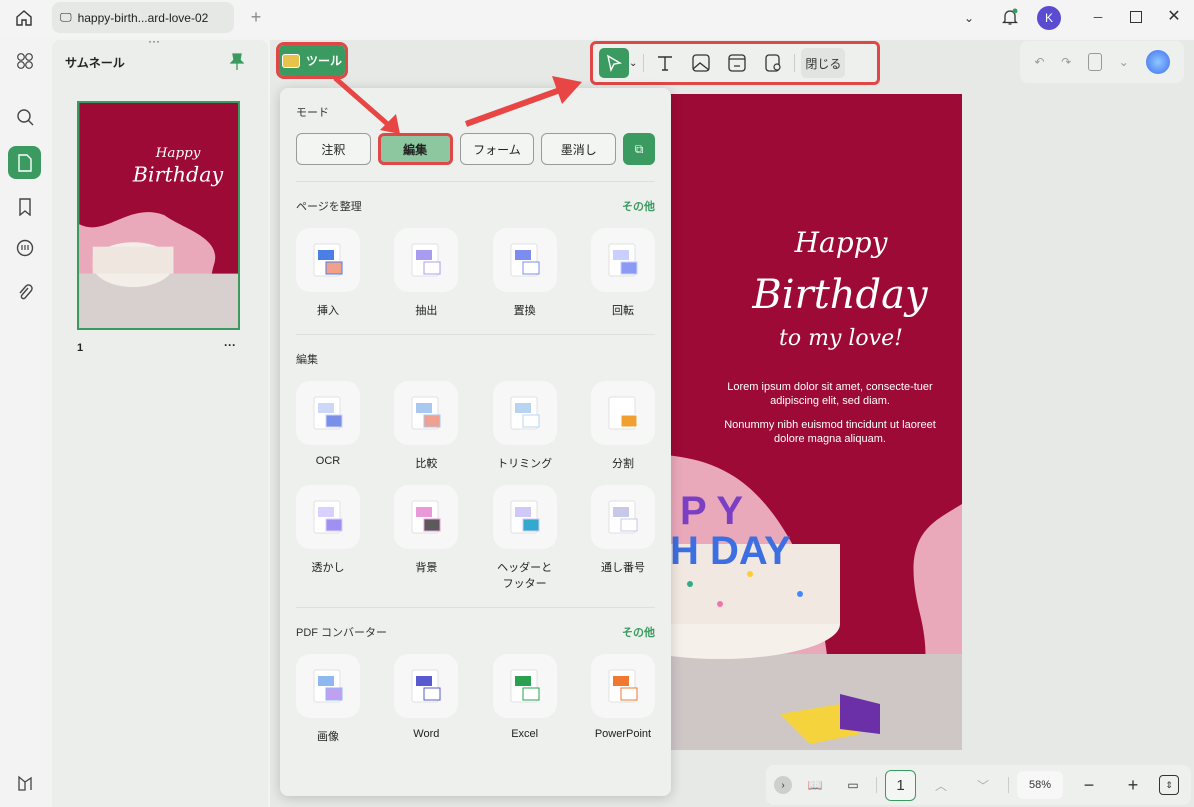 The height and width of the screenshot is (807, 1194). Describe the element at coordinates (622, 273) in the screenshot. I see `tool-4-0: 回転` at that location.